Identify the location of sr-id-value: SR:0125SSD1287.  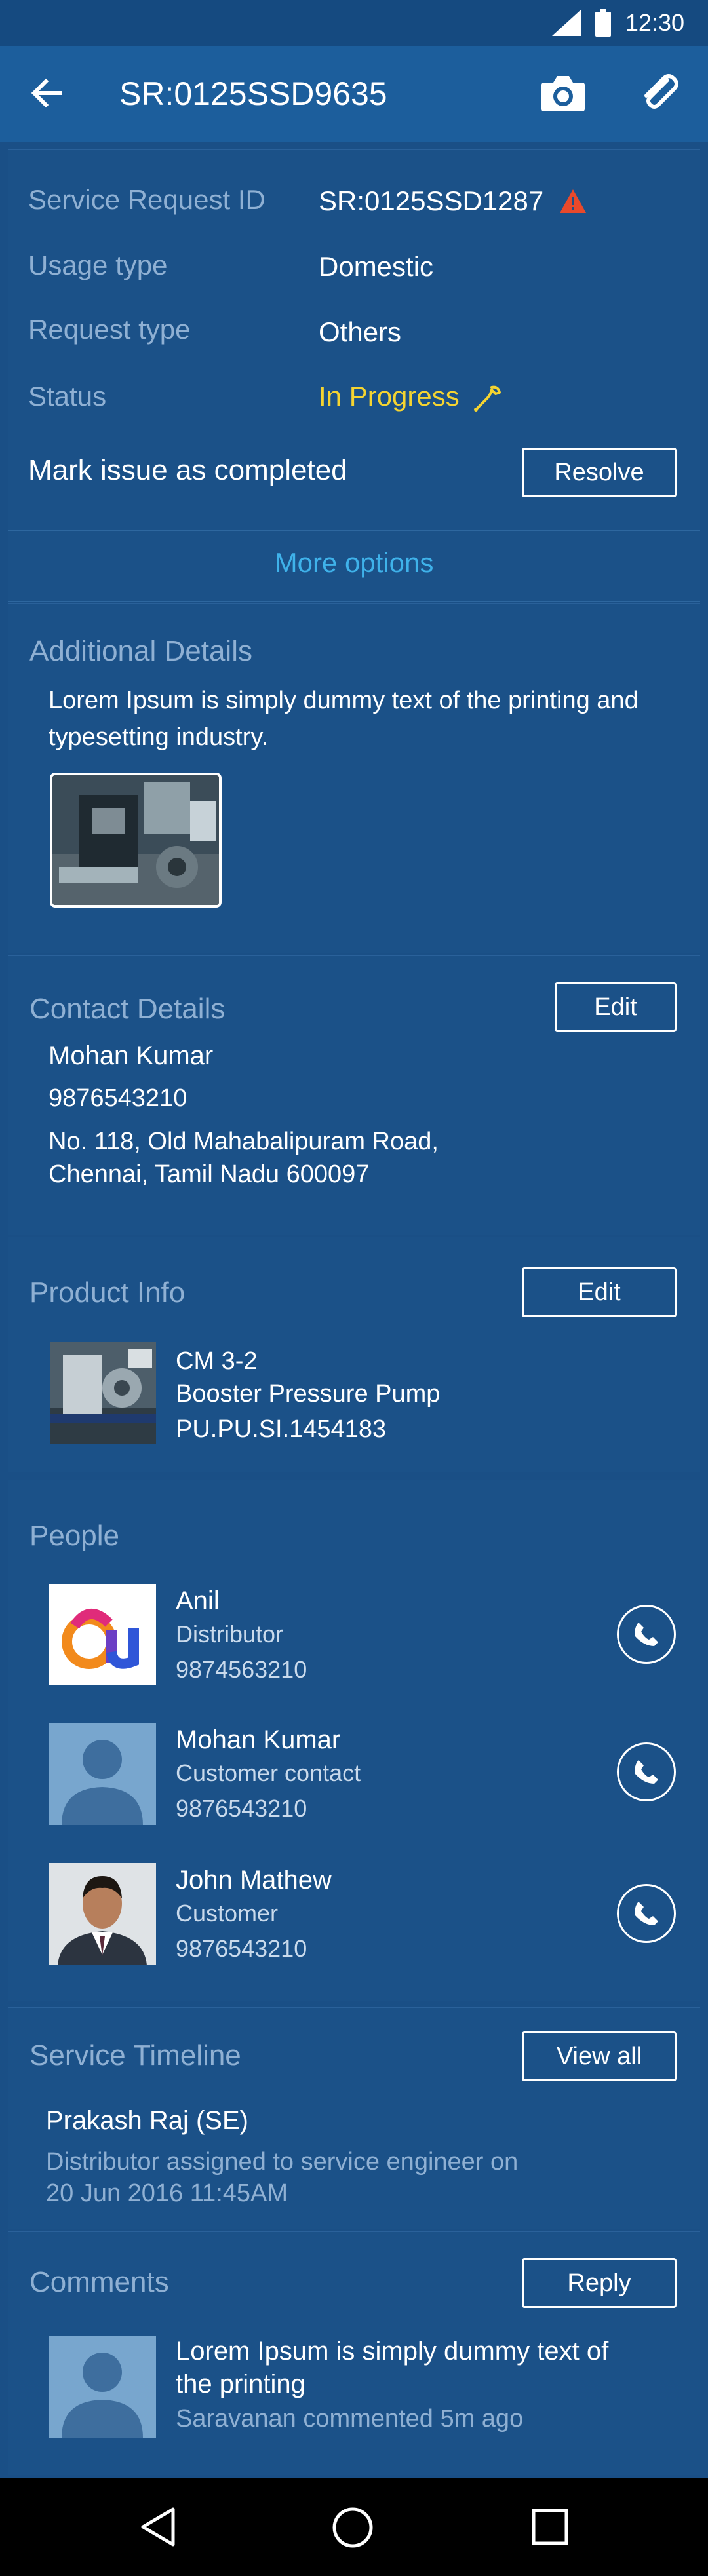
(431, 200).